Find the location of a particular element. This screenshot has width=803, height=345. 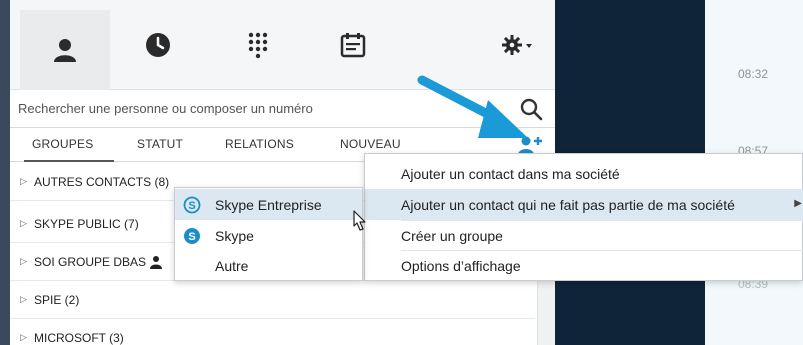

tab-relations: RELATIONS is located at coordinates (259, 144).